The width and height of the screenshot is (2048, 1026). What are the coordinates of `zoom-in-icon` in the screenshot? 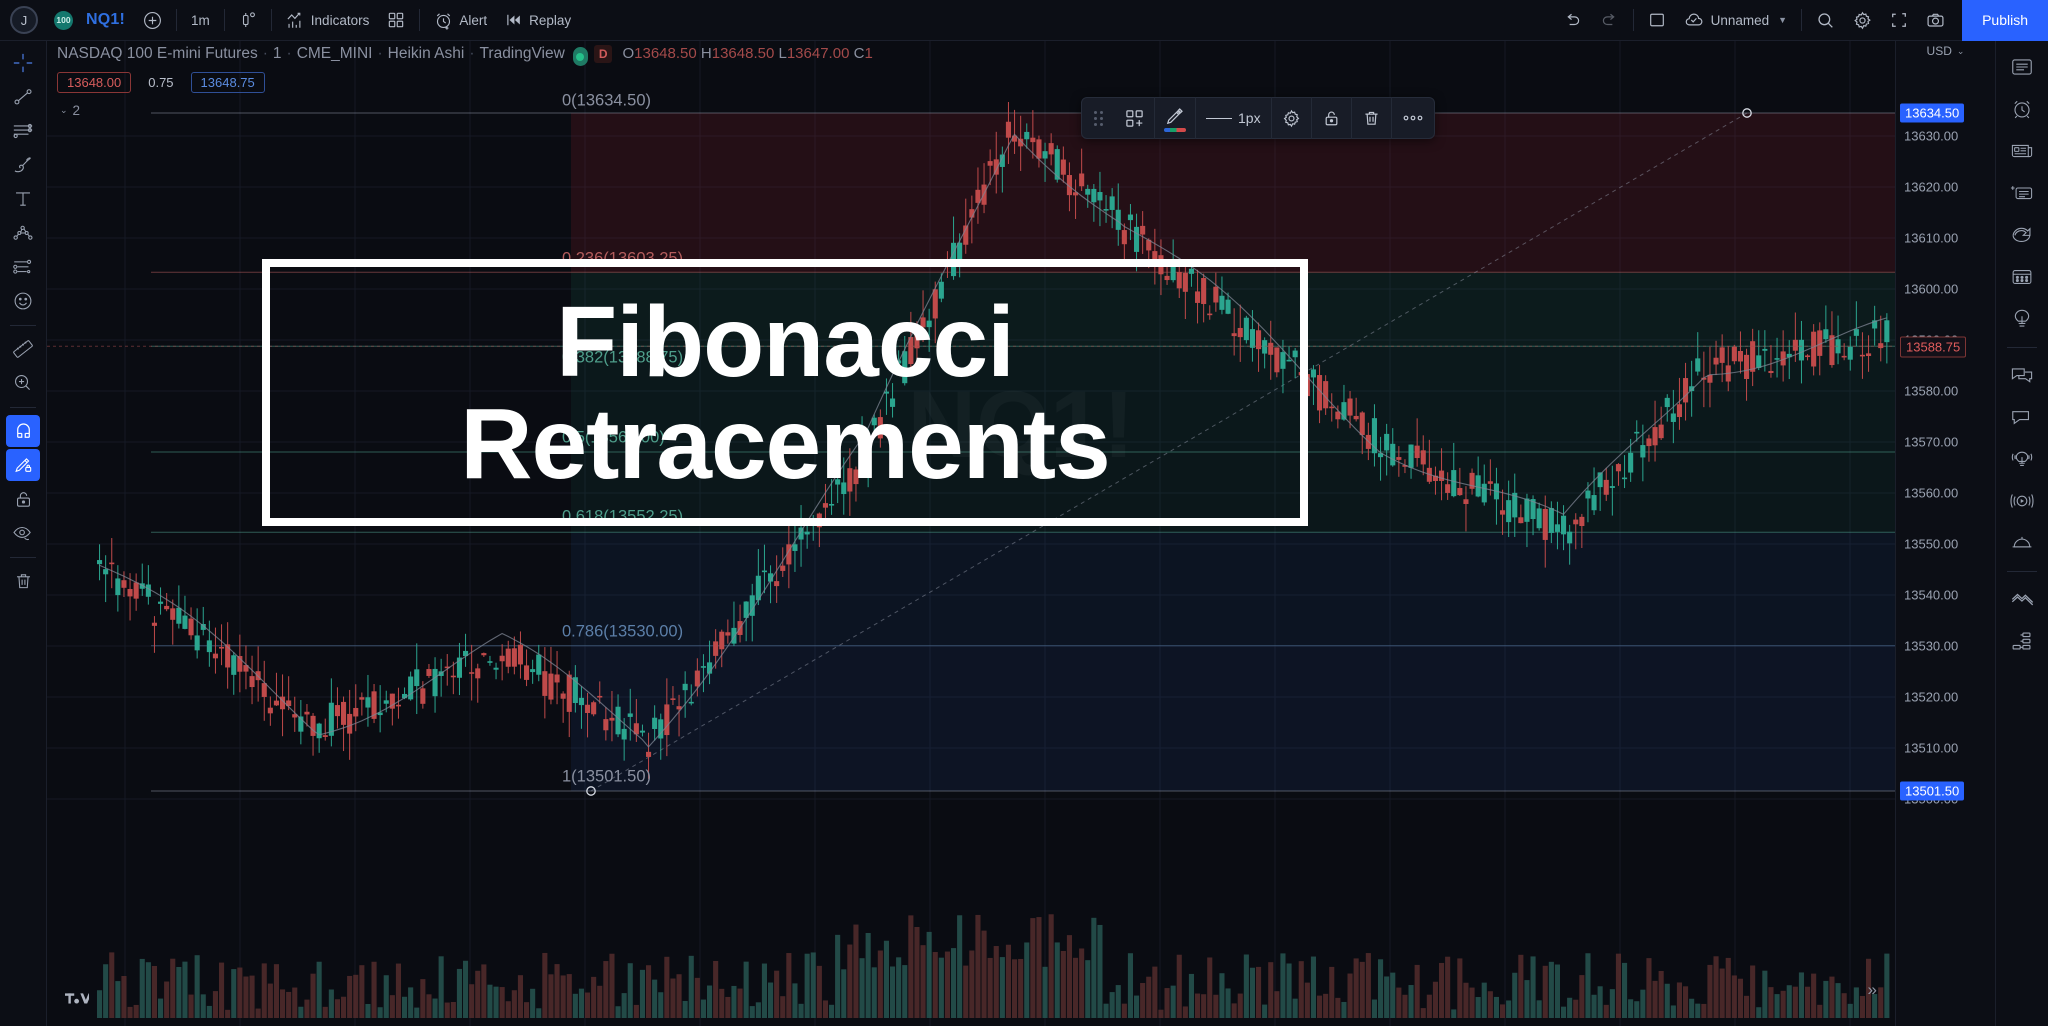 It's located at (23, 383).